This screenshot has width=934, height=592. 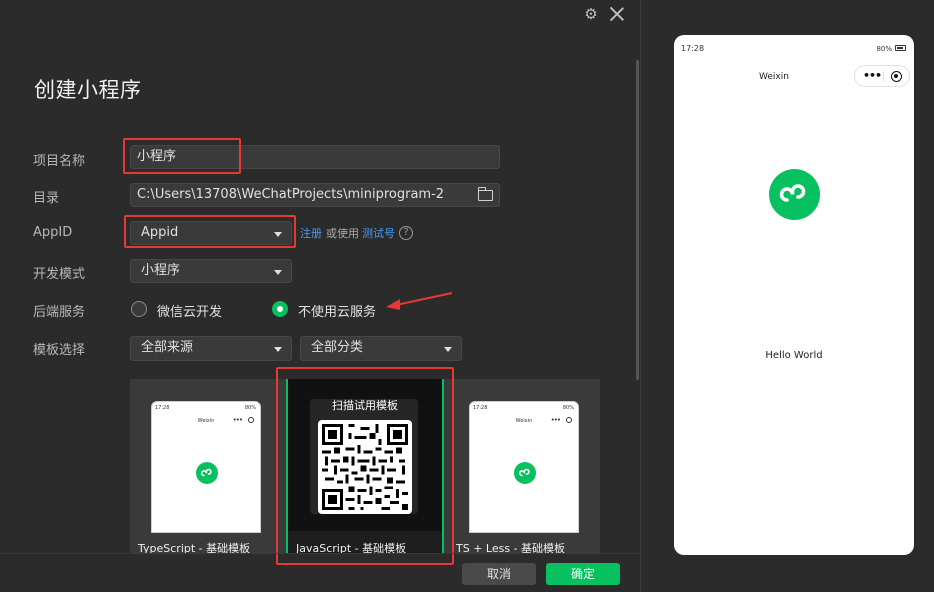 What do you see at coordinates (59, 161) in the screenshot?
I see `project-name-label: 项目名称` at bounding box center [59, 161].